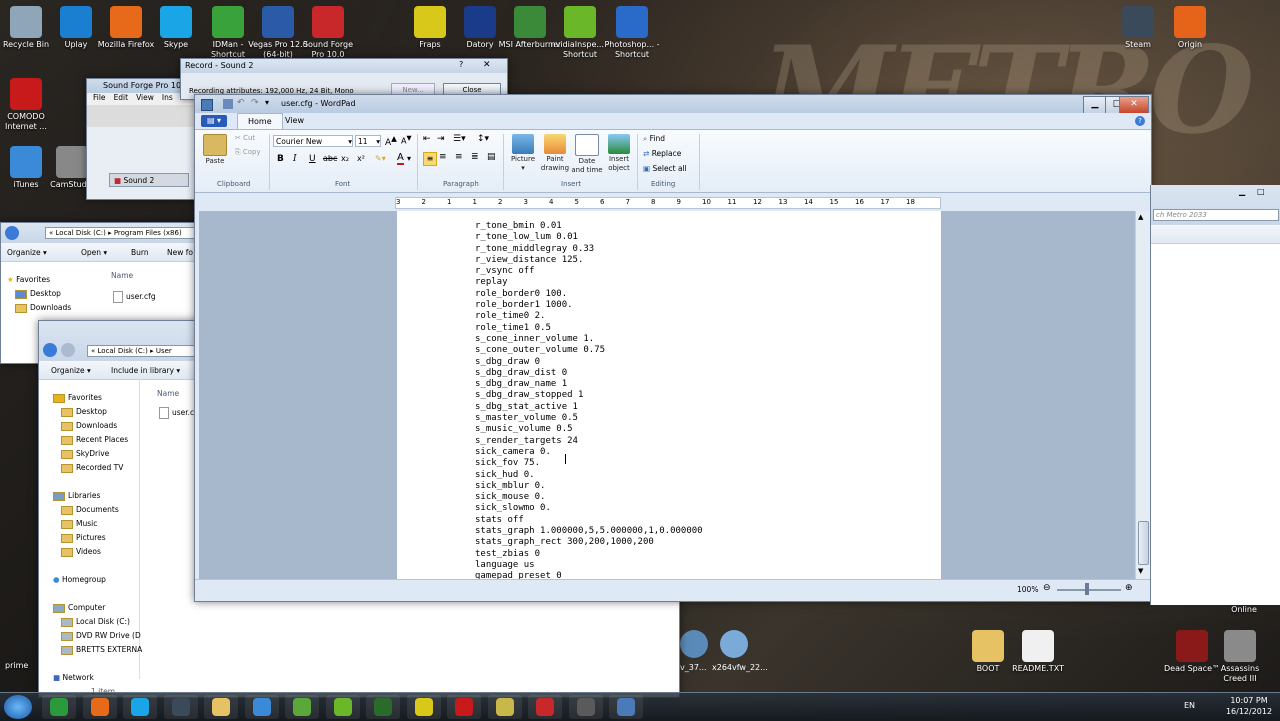 The width and height of the screenshot is (1280, 721). What do you see at coordinates (77, 398) in the screenshot?
I see `nav-item: Favorites` at bounding box center [77, 398].